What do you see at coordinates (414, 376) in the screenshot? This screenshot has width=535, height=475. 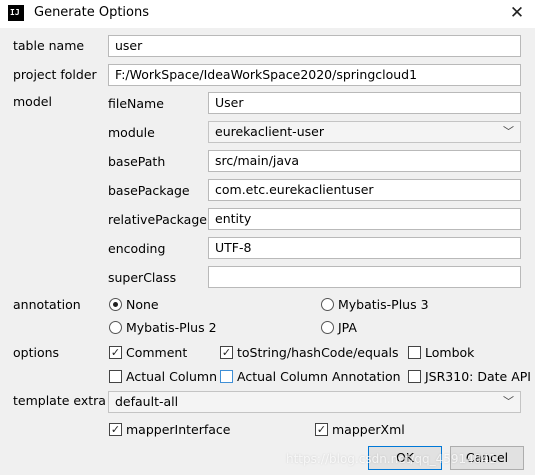 I see `jsr310-date-api-checkbox` at bounding box center [414, 376].